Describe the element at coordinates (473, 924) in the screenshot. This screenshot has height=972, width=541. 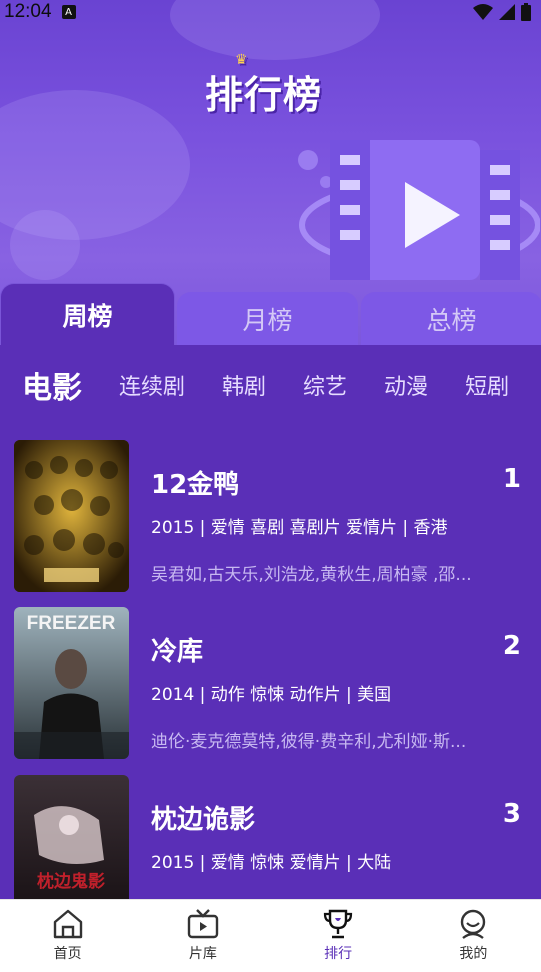
I see `user-icon` at that location.